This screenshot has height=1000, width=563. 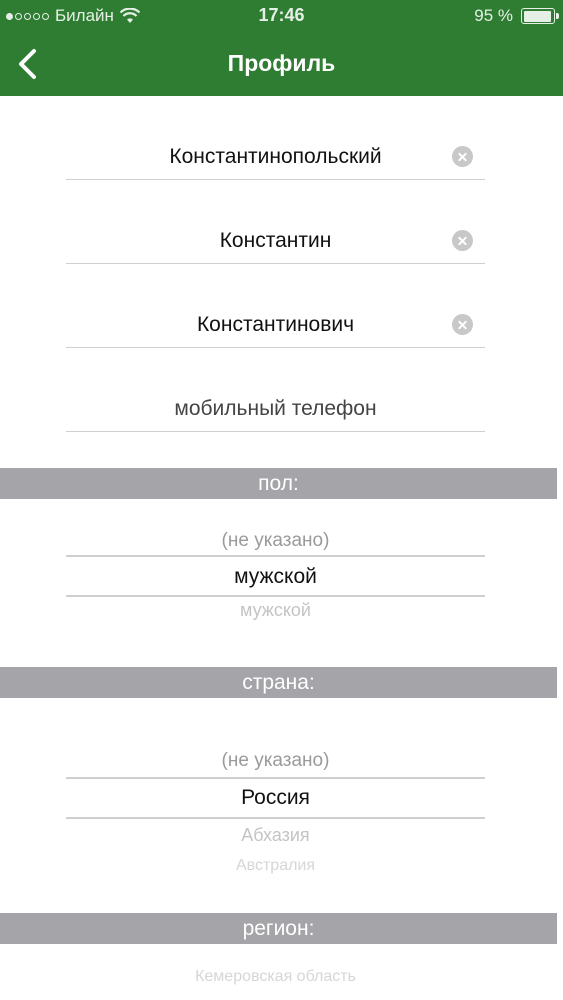 What do you see at coordinates (275, 866) in the screenshot?
I see `picker-option: Австралия` at bounding box center [275, 866].